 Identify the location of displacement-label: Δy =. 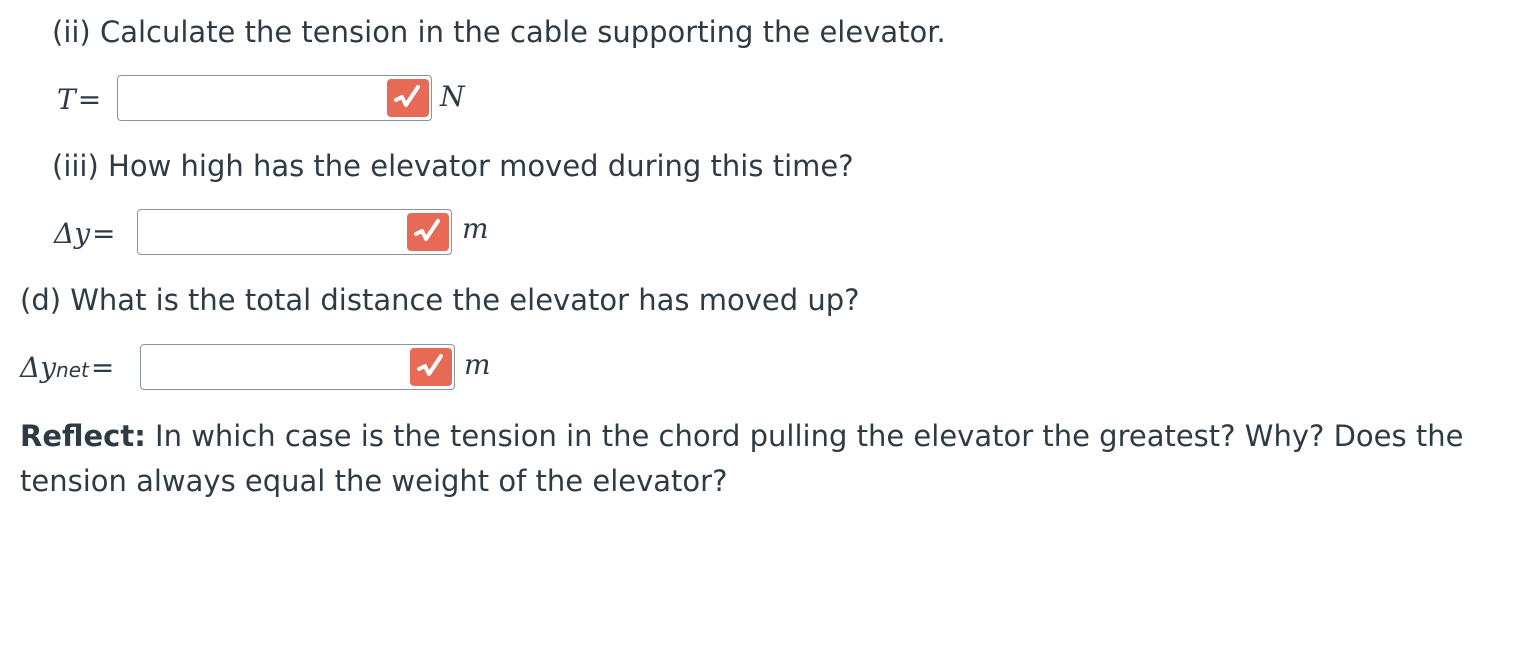
(85, 233).